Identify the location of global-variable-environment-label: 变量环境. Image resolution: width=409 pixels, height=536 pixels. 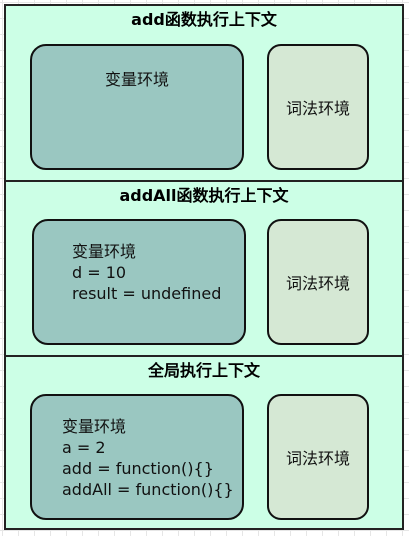
(94, 426).